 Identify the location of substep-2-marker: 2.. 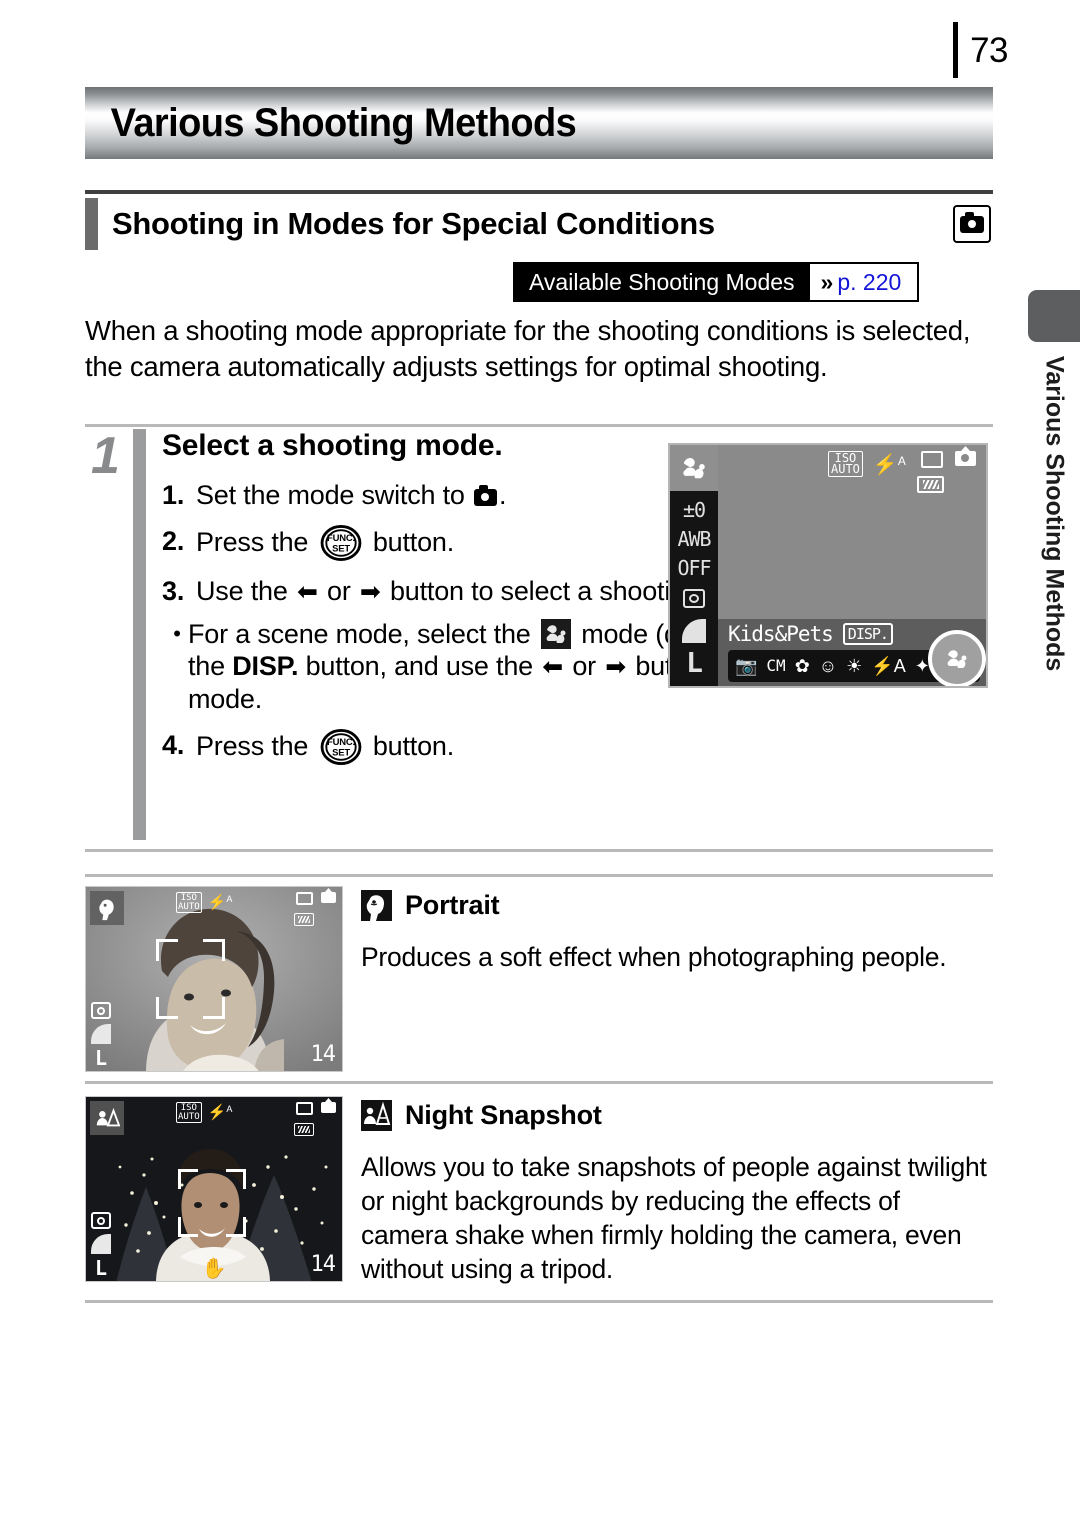
(173, 541).